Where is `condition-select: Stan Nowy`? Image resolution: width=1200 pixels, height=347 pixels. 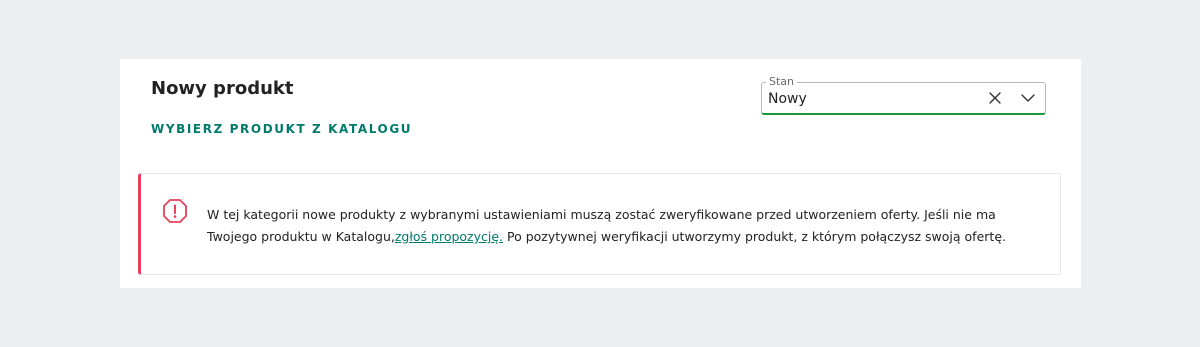 condition-select: Stan Nowy is located at coordinates (903, 95).